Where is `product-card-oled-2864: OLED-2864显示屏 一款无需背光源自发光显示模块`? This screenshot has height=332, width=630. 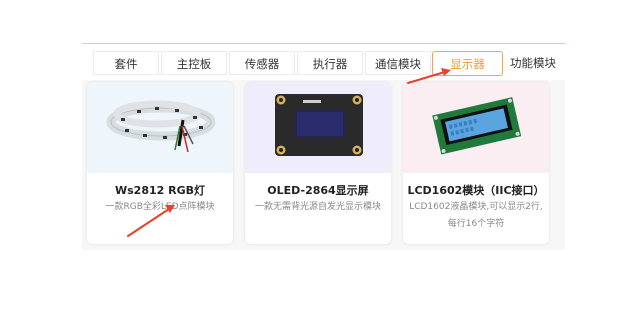
product-card-oled-2864: OLED-2864显示屏 一款无需背光源自发光显示模块 is located at coordinates (318, 163).